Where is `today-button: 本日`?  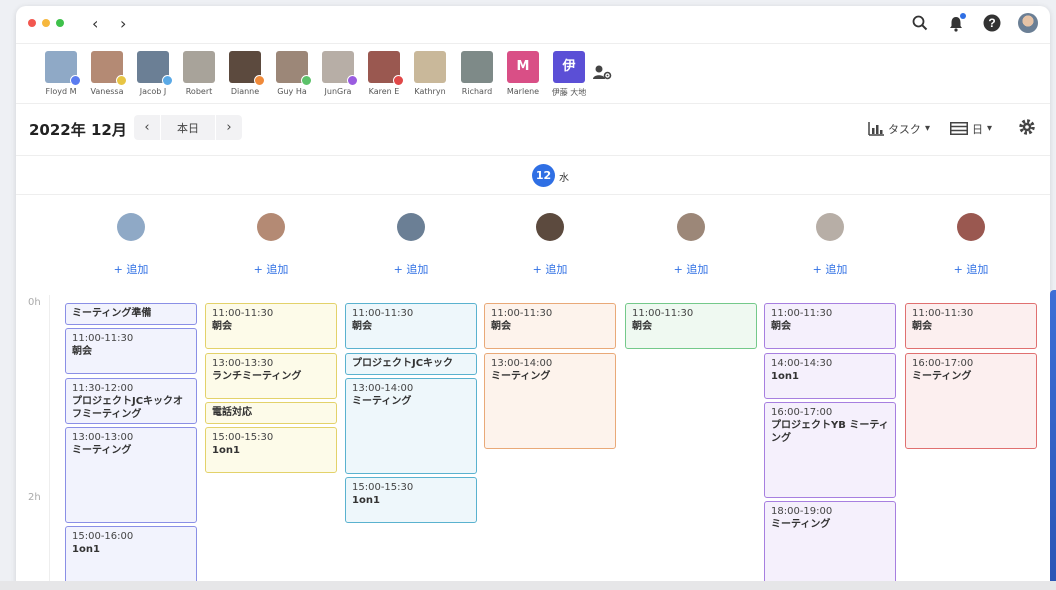
today-button: 本日 is located at coordinates (188, 127).